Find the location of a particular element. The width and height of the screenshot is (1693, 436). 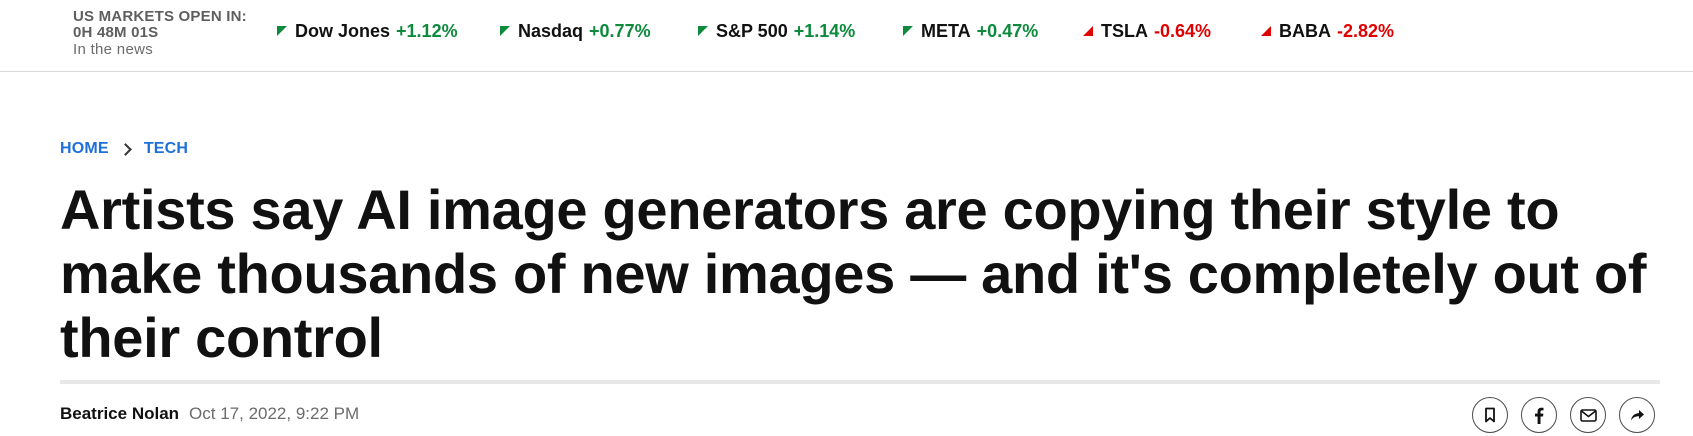

bookmark-button is located at coordinates (1490, 415).